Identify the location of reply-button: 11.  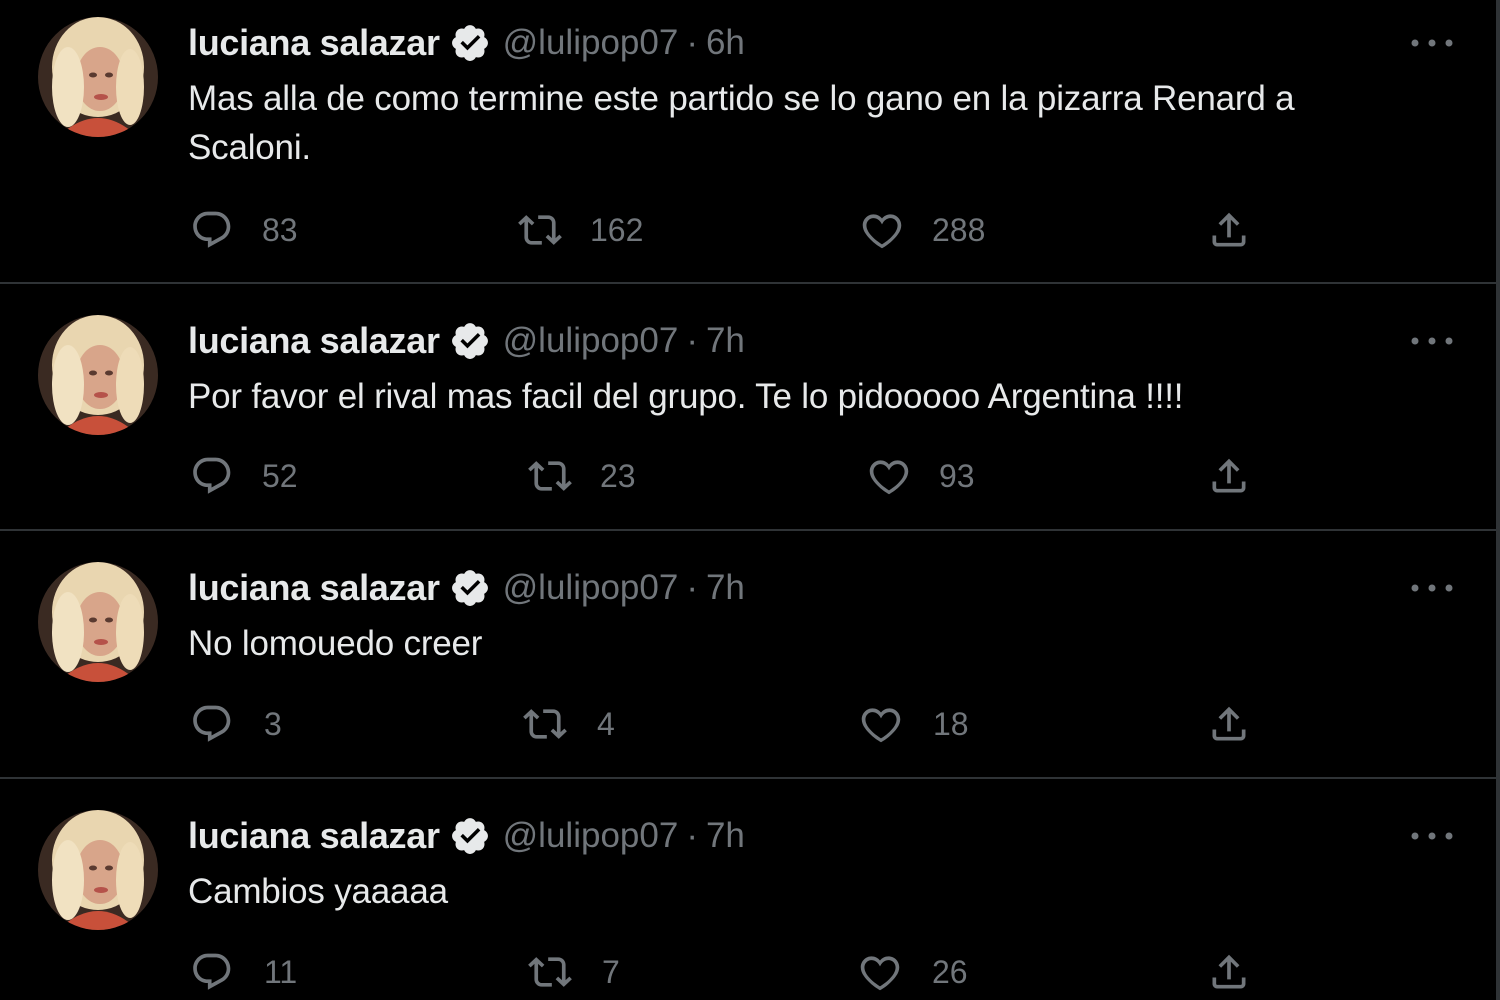
(243, 972).